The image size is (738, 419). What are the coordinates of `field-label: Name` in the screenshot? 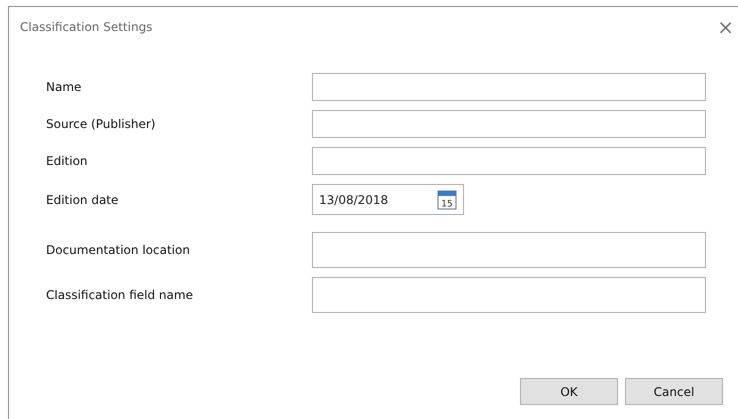 It's located at (64, 87).